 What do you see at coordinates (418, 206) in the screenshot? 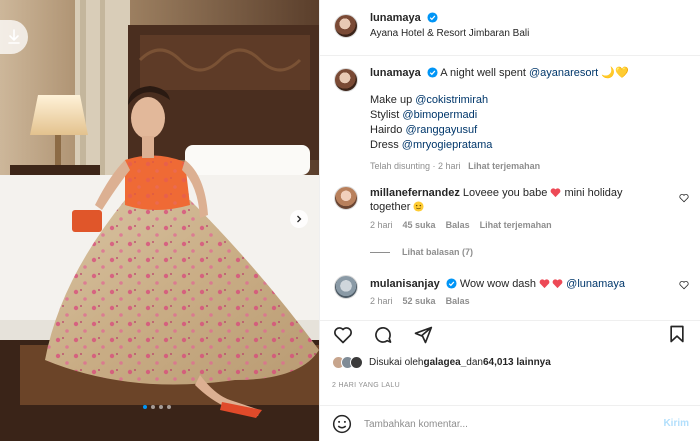
I see `hug-emoji-icon` at bounding box center [418, 206].